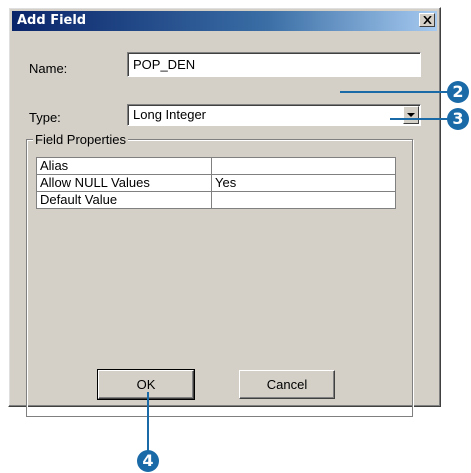 The image size is (471, 473). What do you see at coordinates (274, 64) in the screenshot?
I see `name-input: POP_DEN` at bounding box center [274, 64].